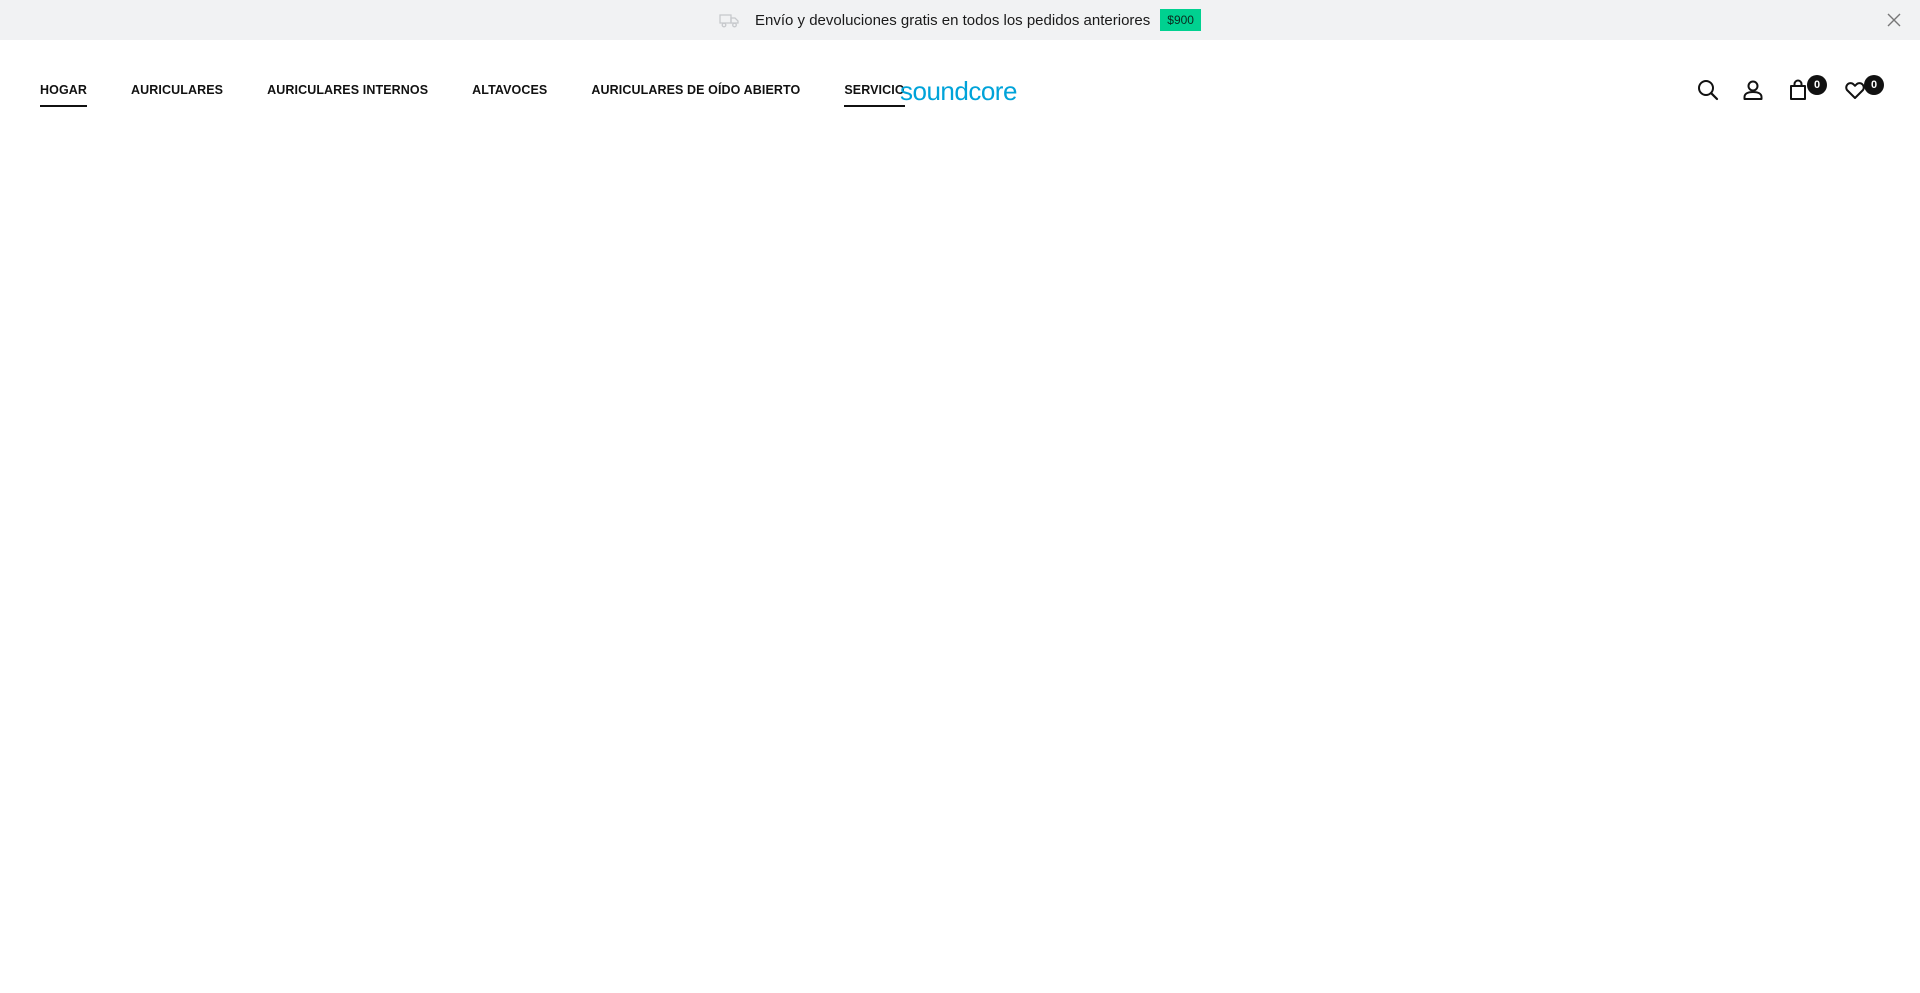 The width and height of the screenshot is (1920, 993). I want to click on header-actions: 0 0, so click(1789, 90).